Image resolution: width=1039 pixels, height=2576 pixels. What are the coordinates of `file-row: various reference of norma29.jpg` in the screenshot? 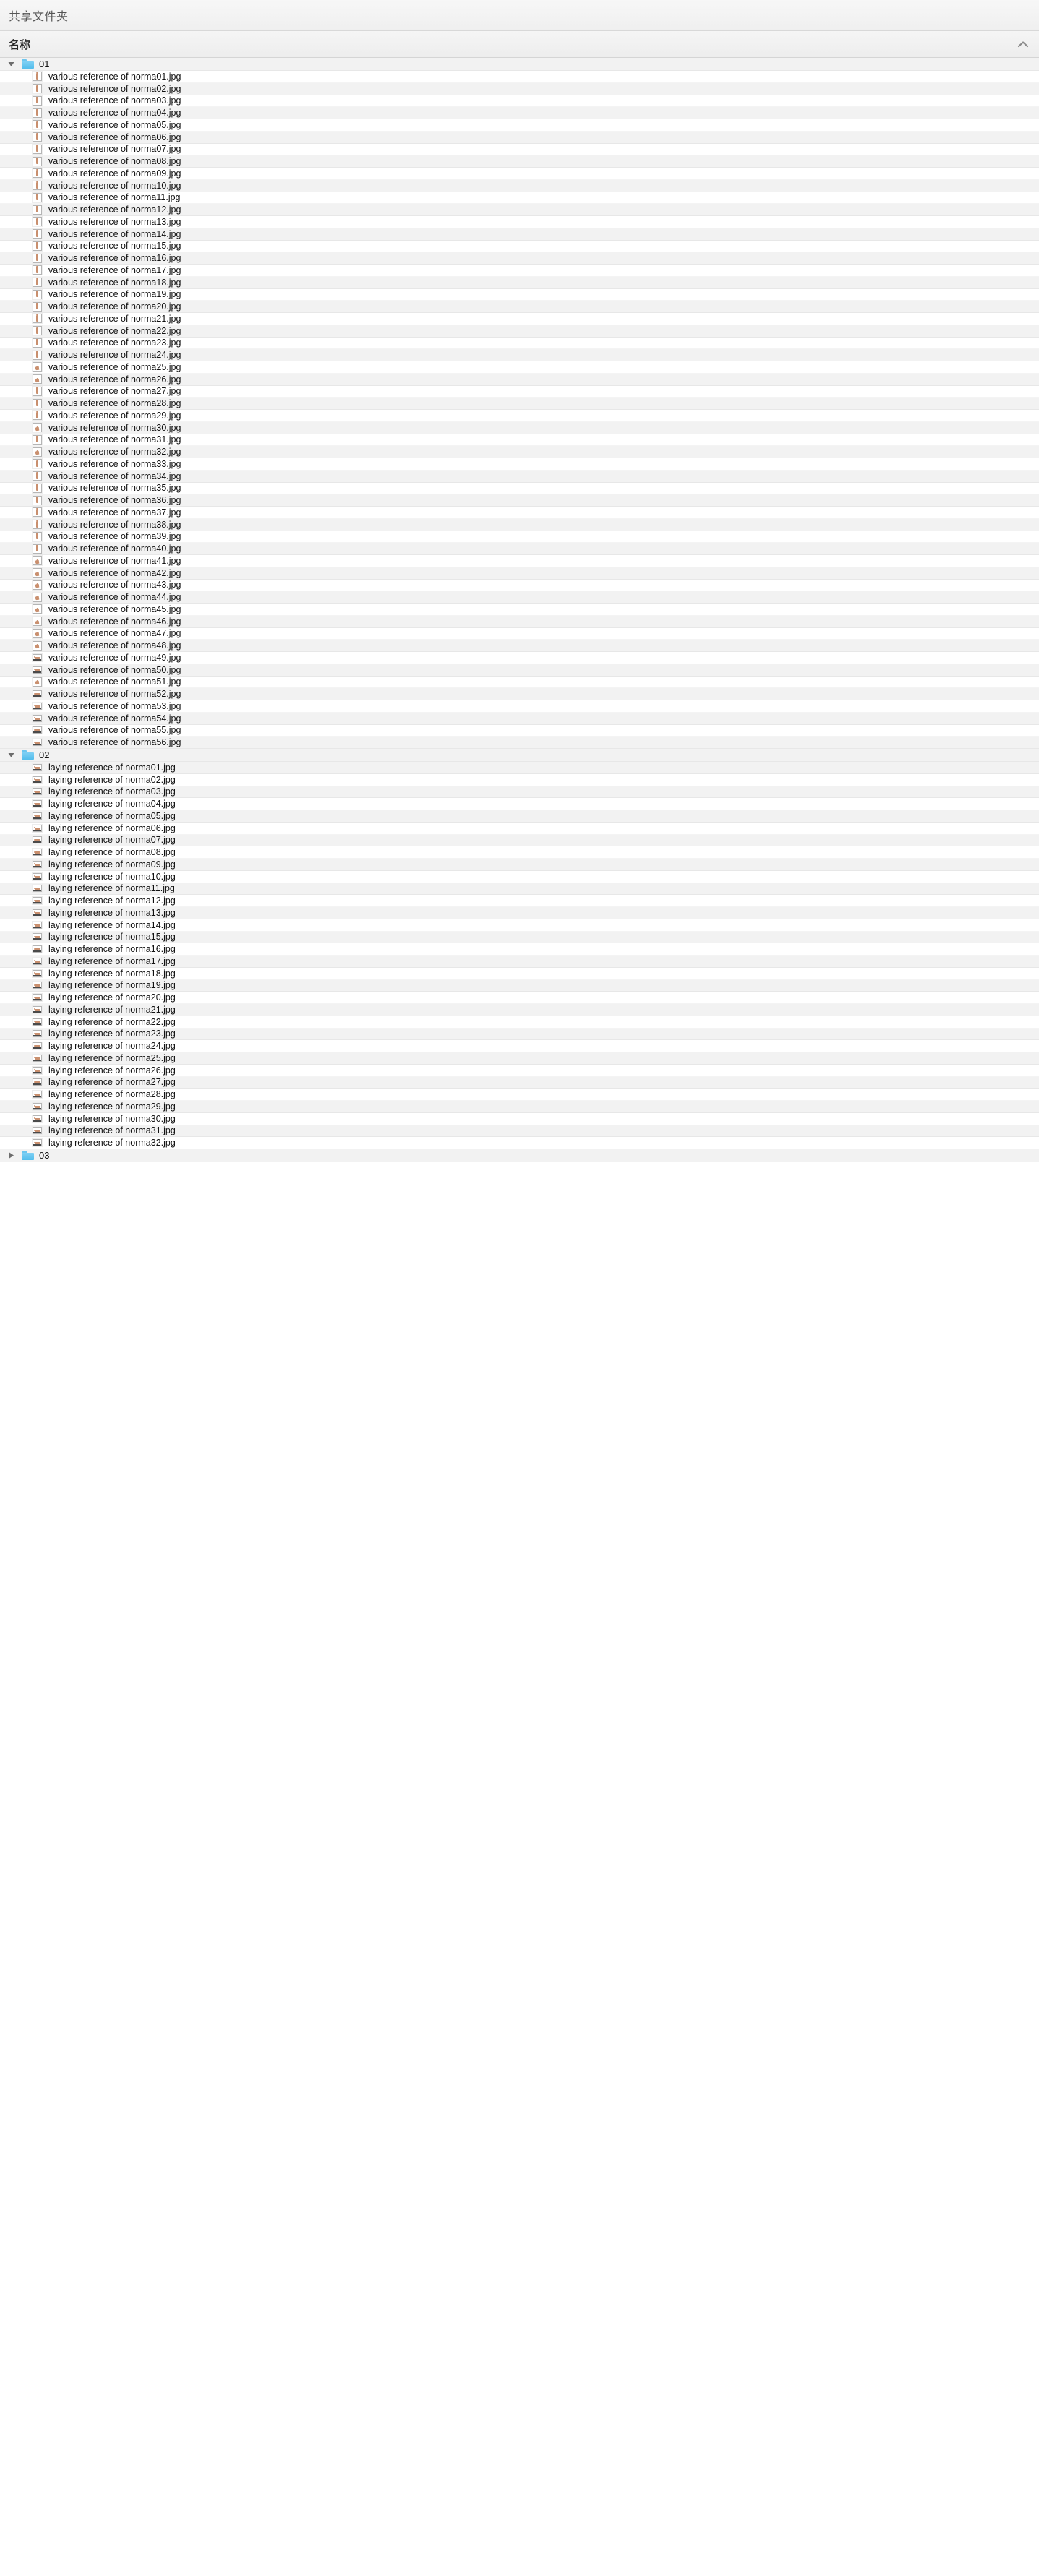 It's located at (519, 416).